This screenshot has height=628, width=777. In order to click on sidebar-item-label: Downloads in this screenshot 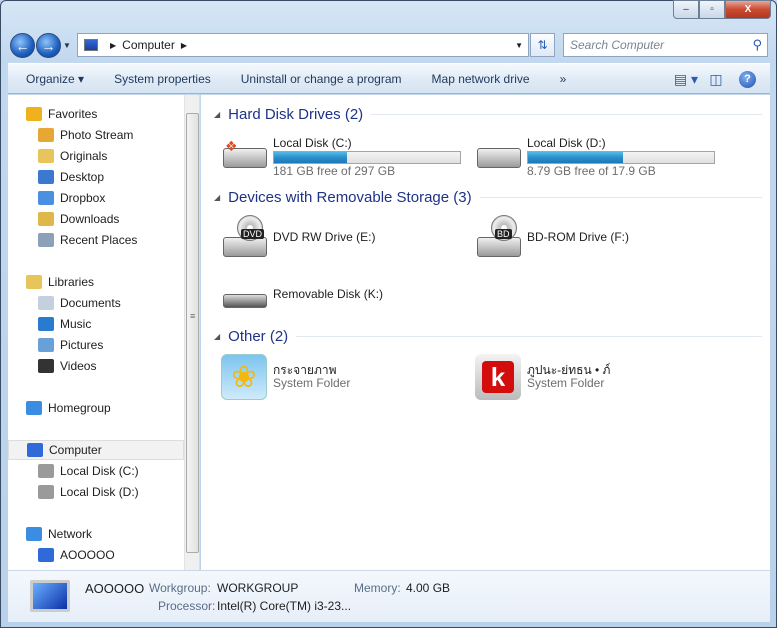, I will do `click(90, 219)`.